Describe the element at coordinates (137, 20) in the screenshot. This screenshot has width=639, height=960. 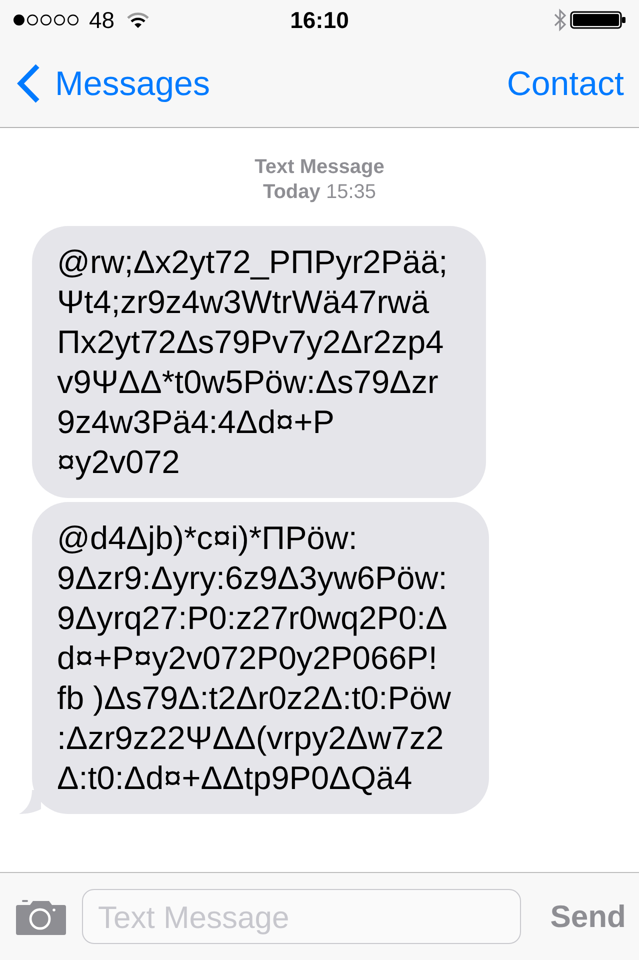
I see `wifi-icon` at that location.